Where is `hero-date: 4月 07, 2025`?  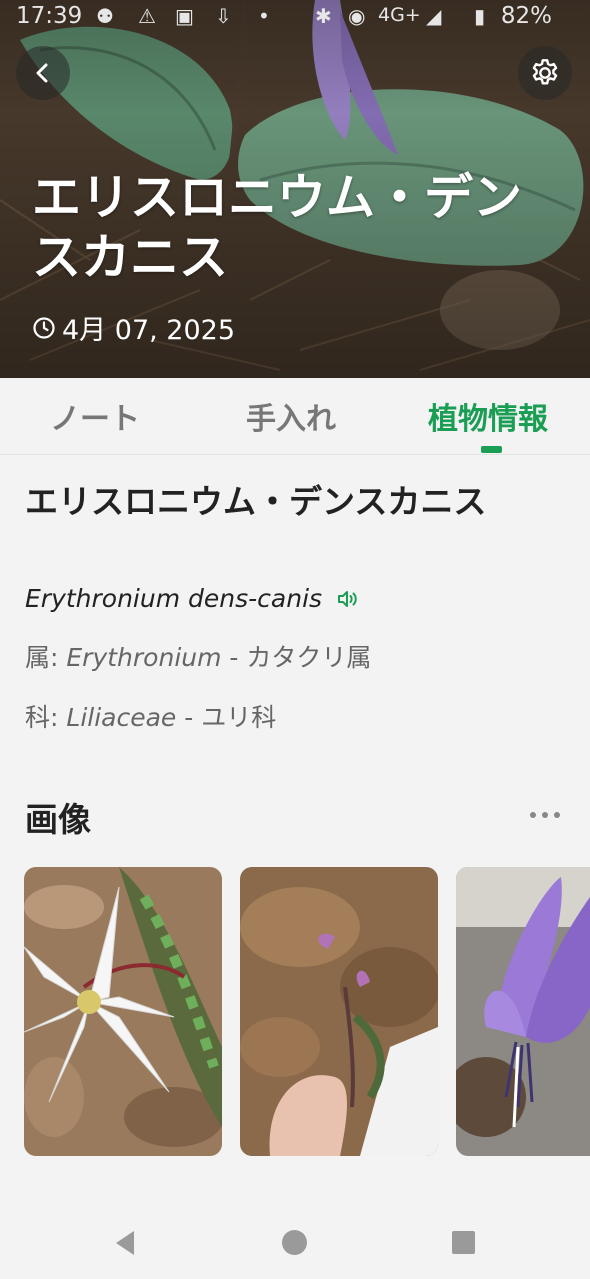 hero-date: 4月 07, 2025 is located at coordinates (133, 327).